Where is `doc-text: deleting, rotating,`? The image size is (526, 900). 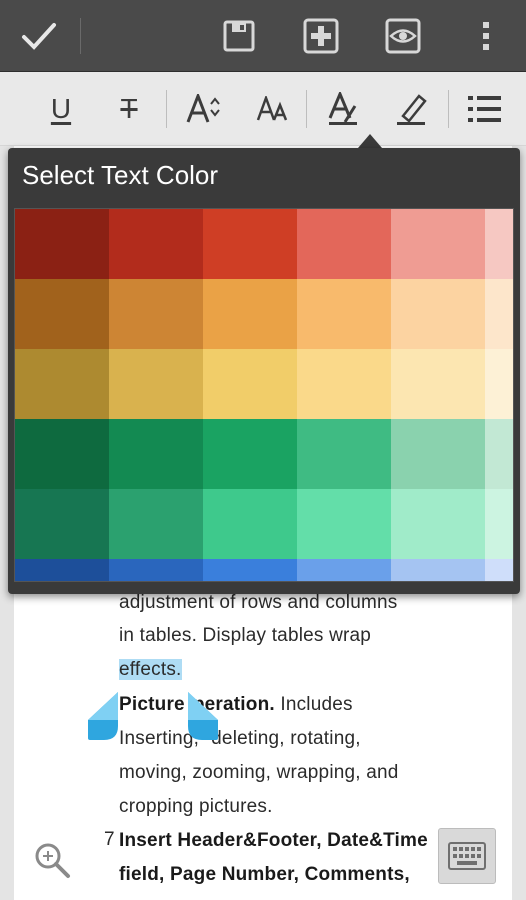 doc-text: deleting, rotating, is located at coordinates (286, 738).